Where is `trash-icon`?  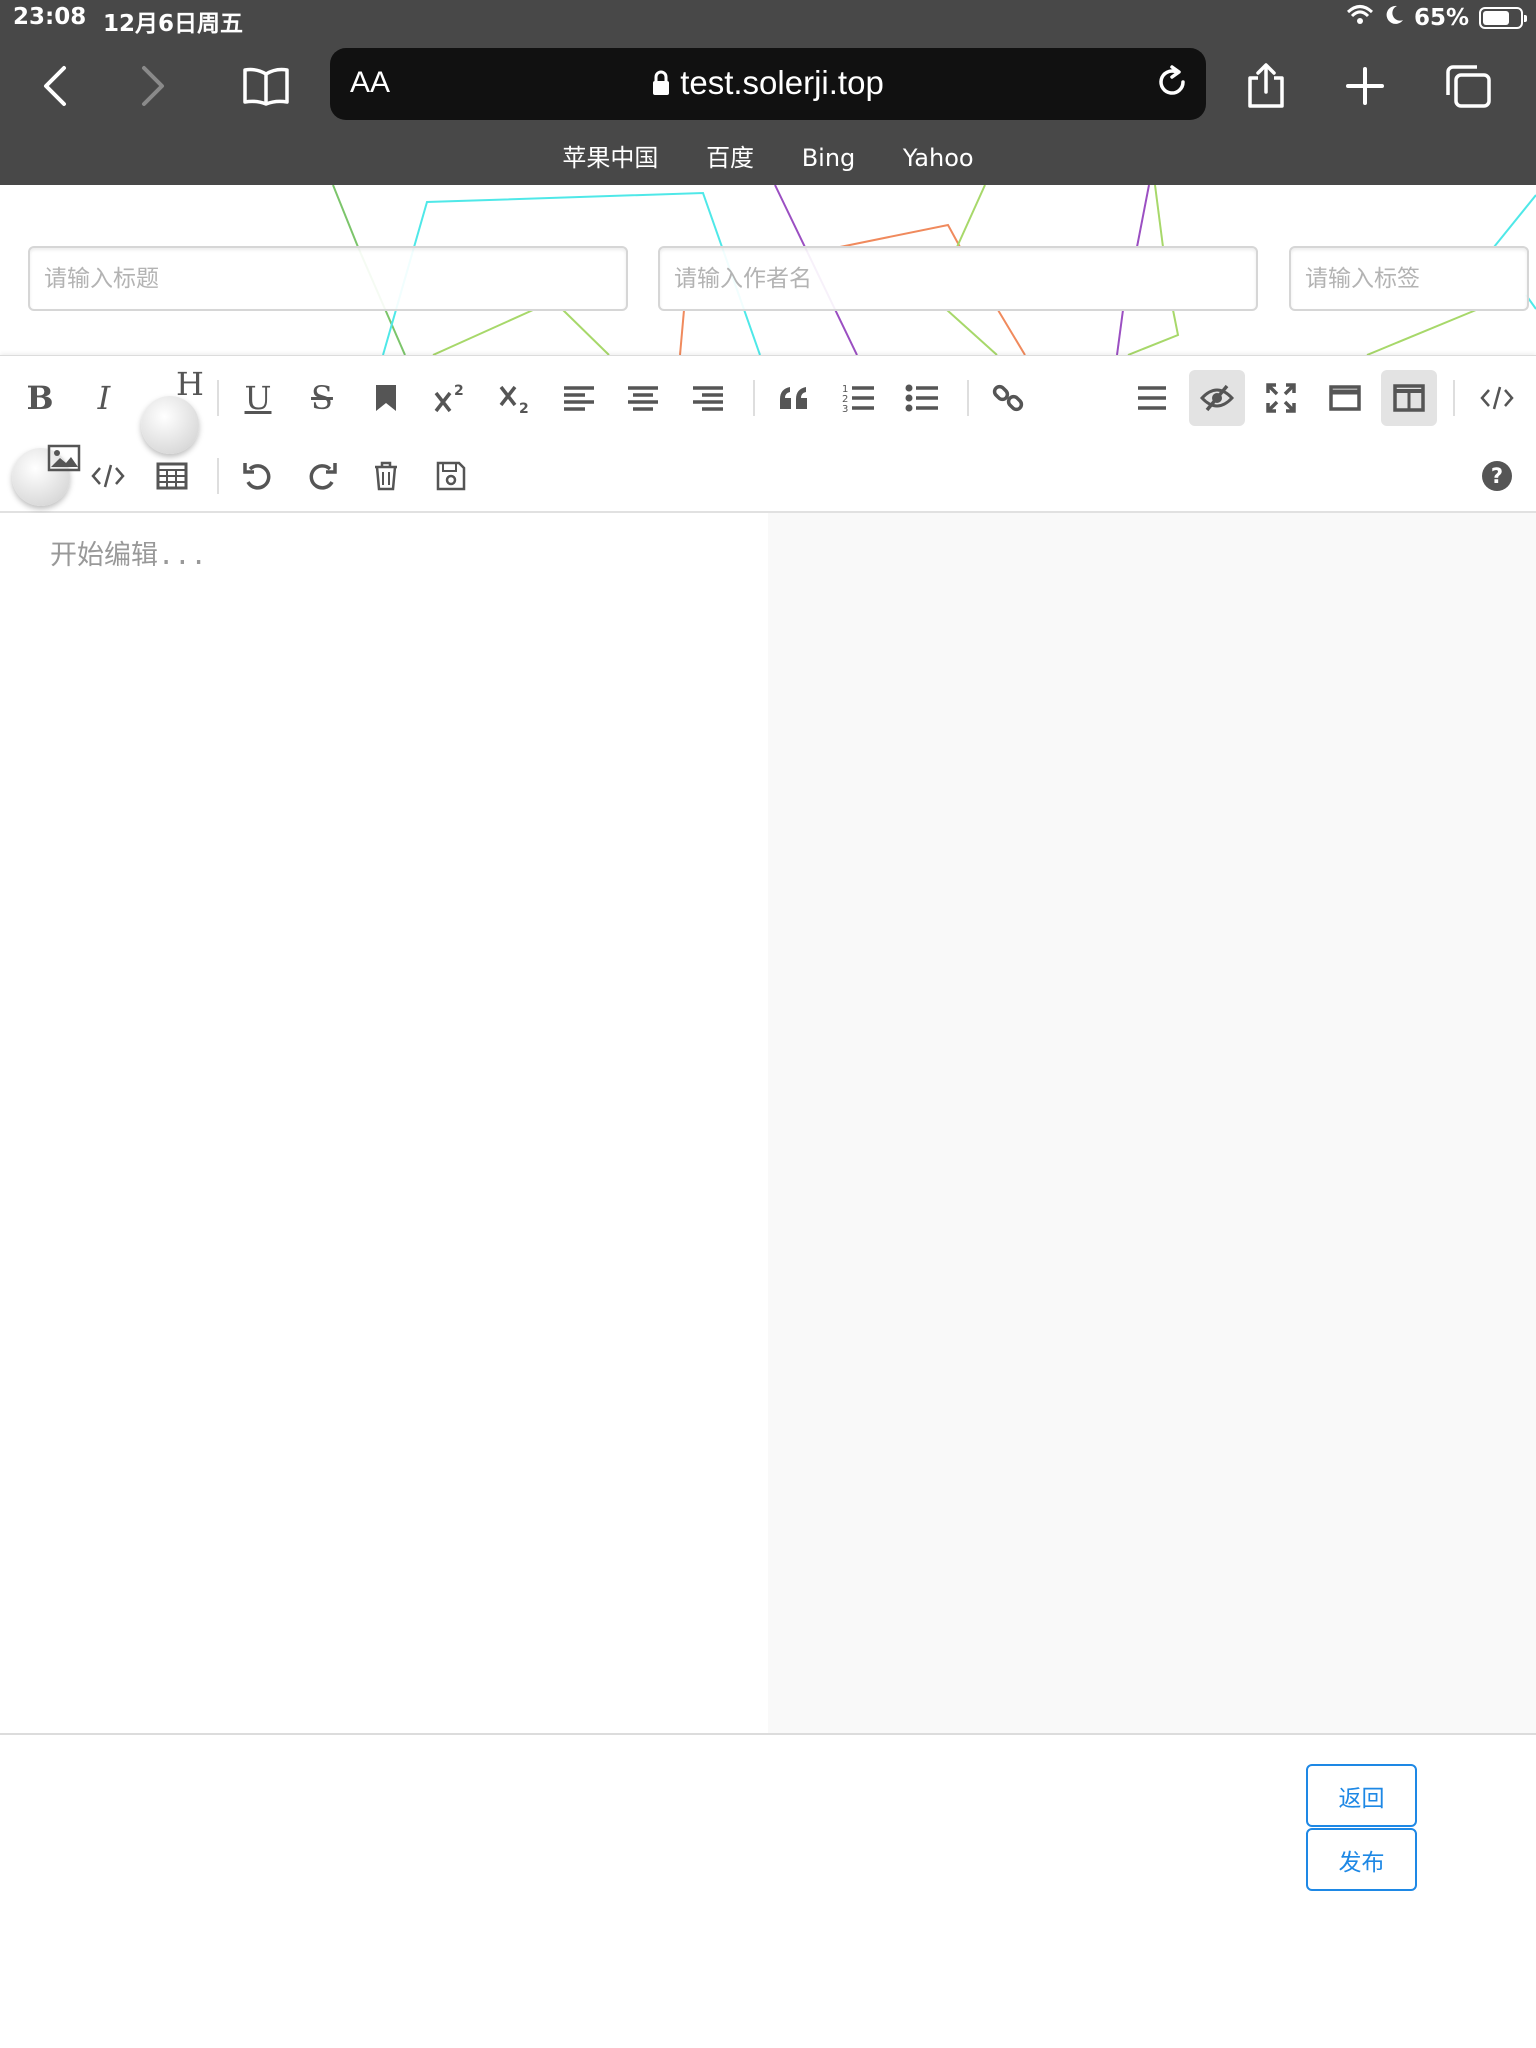 trash-icon is located at coordinates (386, 476).